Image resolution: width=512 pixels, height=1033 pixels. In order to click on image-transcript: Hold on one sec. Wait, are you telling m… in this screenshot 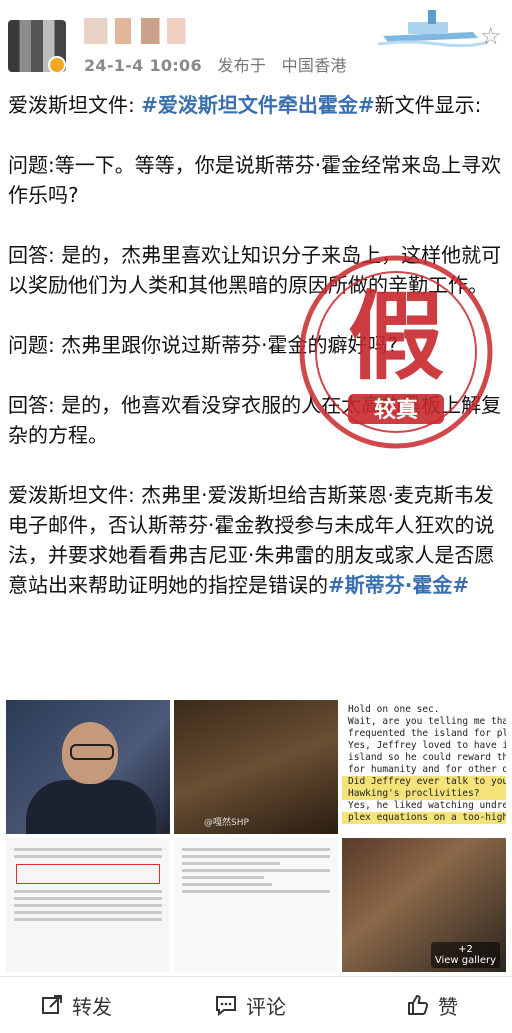, I will do `click(424, 767)`.